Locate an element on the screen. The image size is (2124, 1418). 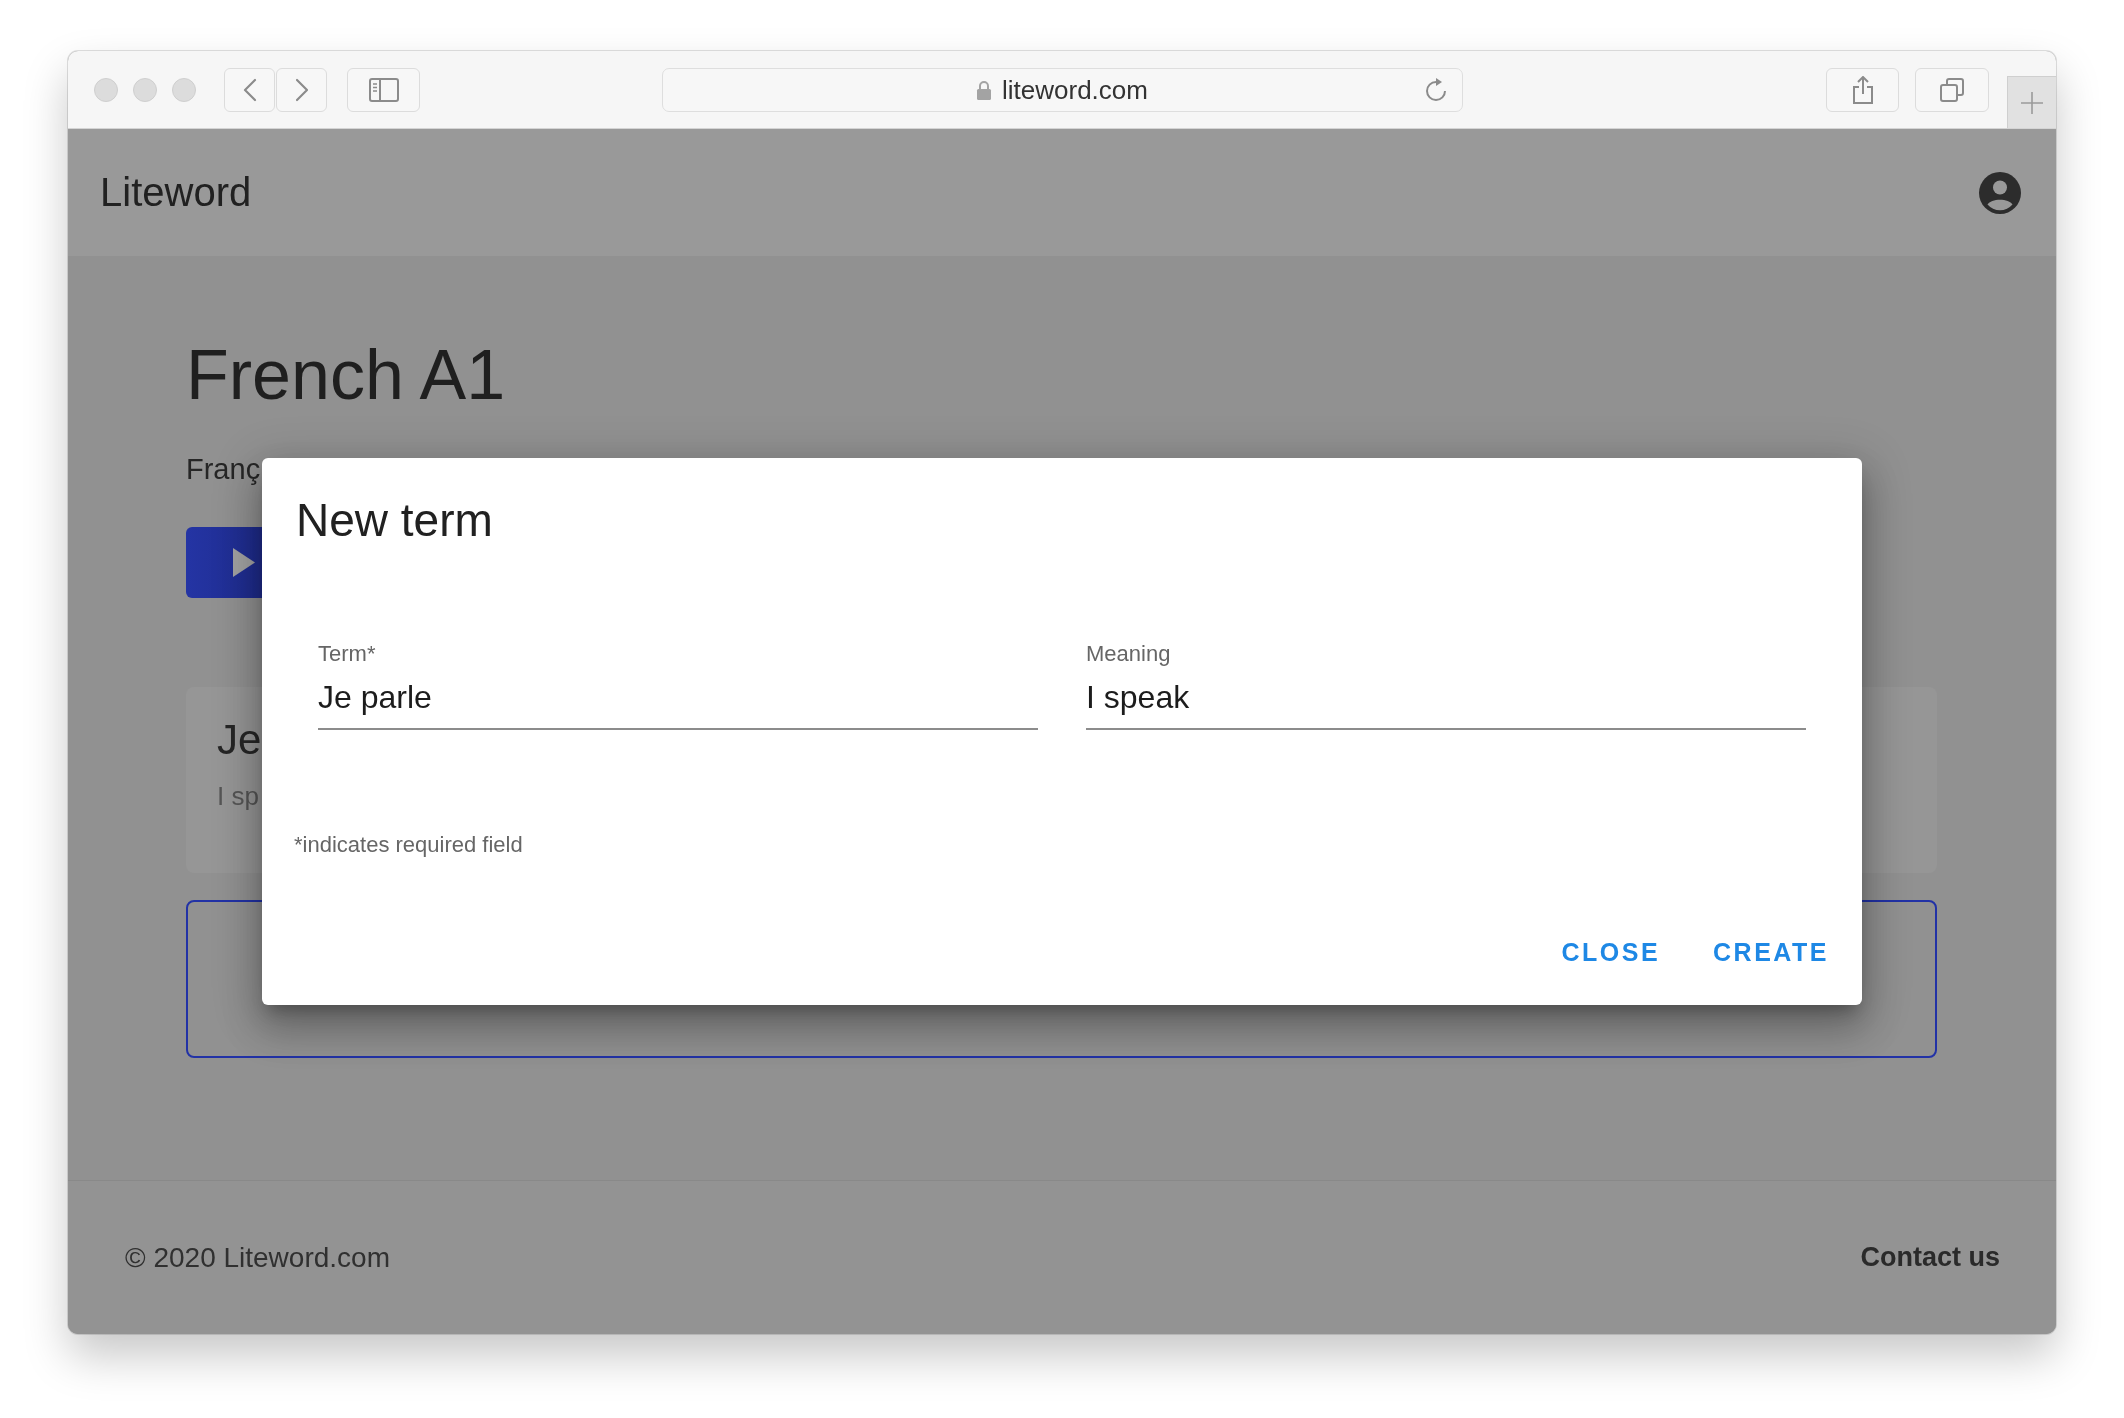
plus-icon is located at coordinates (2032, 102).